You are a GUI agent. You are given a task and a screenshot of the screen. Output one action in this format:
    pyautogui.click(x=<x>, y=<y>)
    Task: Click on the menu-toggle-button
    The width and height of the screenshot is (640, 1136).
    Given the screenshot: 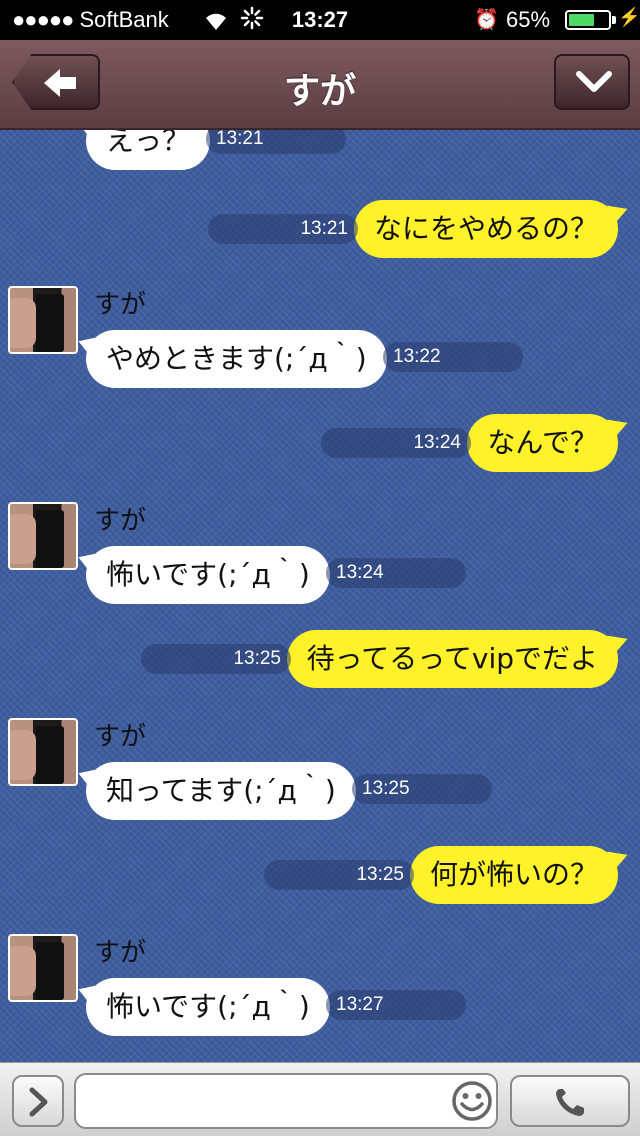 What is the action you would take?
    pyautogui.click(x=592, y=82)
    